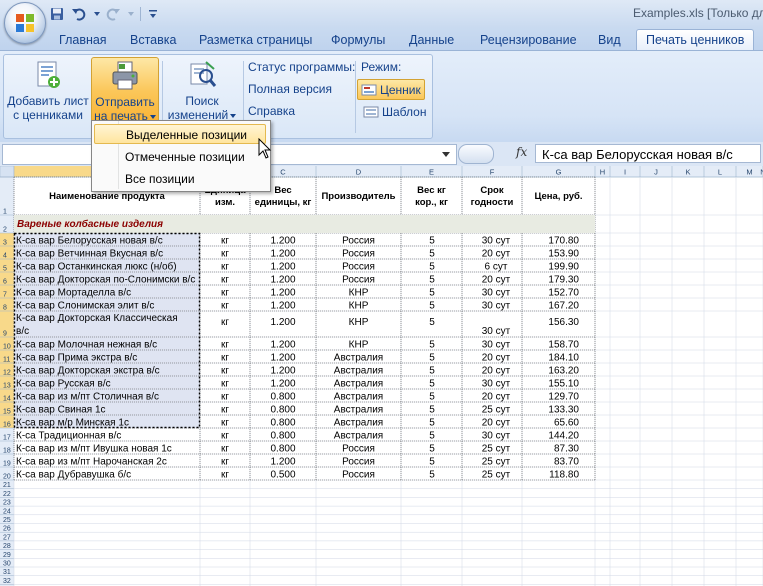  I want to click on send-to-print-button: Отправить на печать, so click(125, 91).